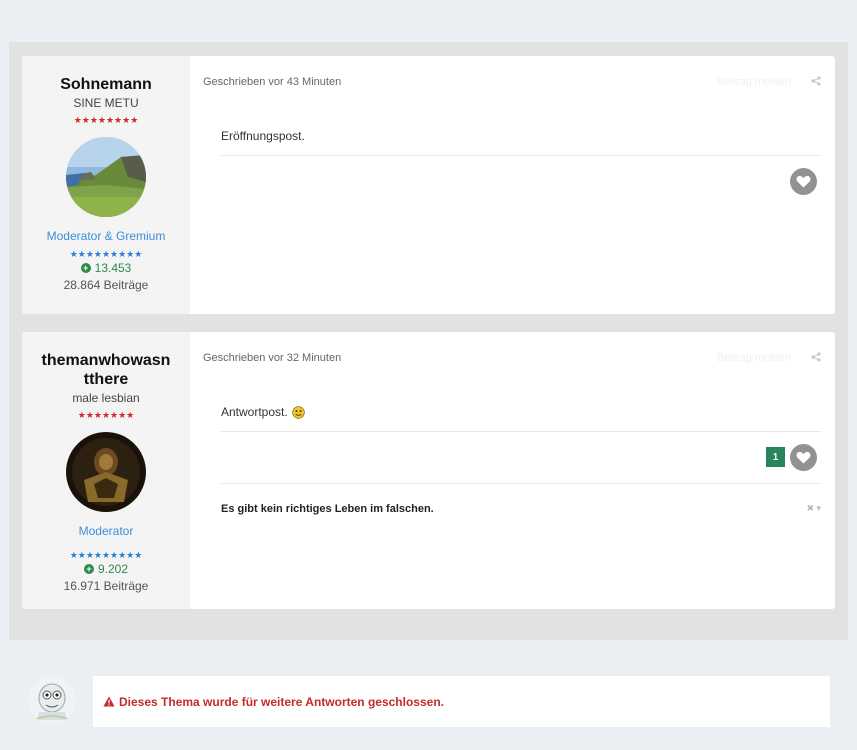  Describe the element at coordinates (106, 285) in the screenshot. I see `post-count: 28.864 Beiträge` at that location.